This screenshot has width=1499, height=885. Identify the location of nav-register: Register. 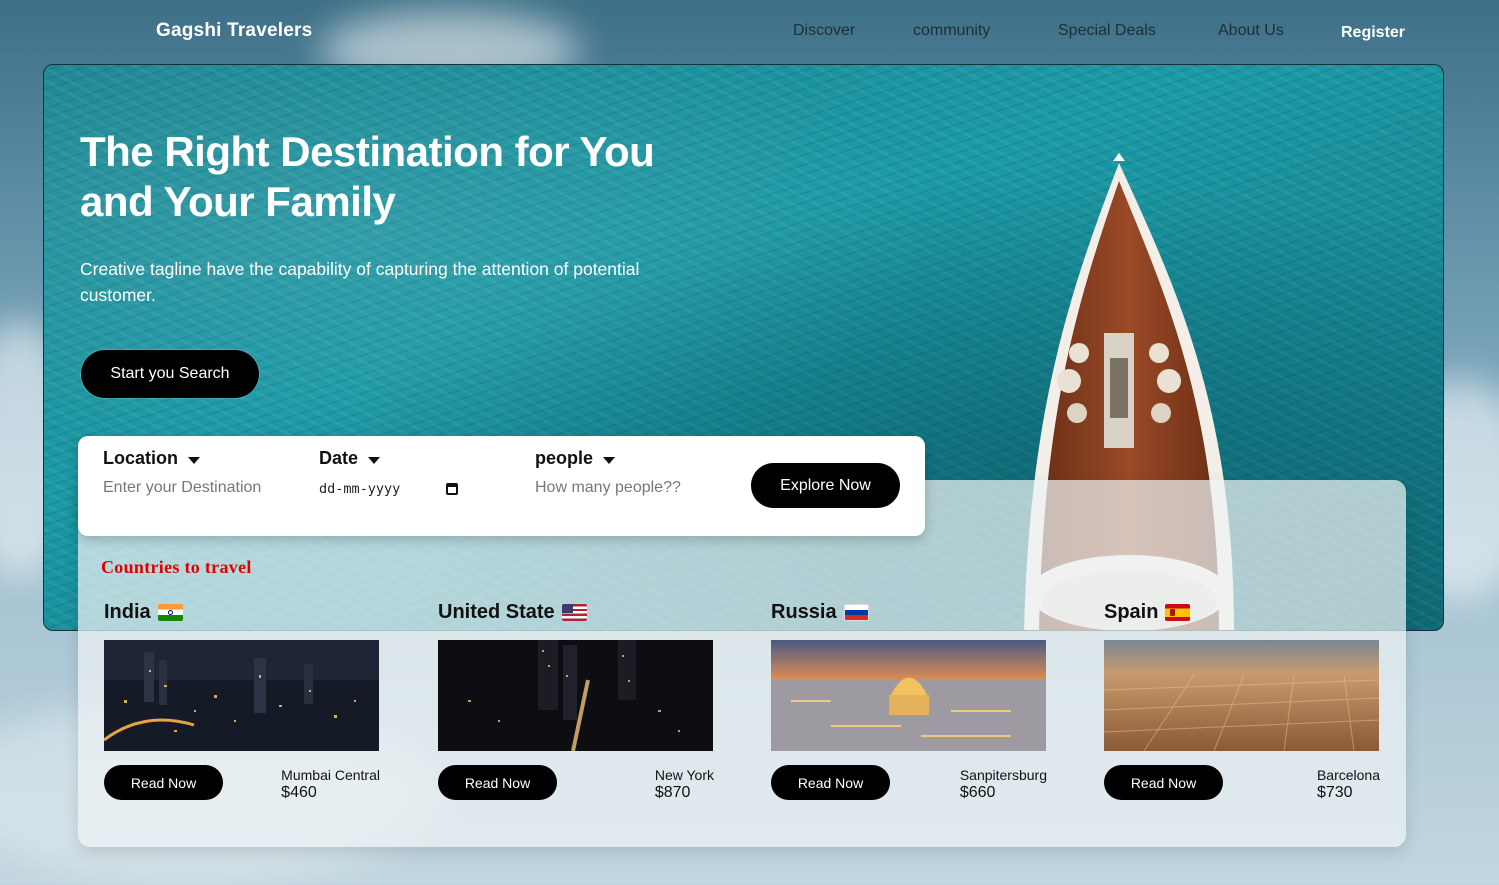
(1373, 33).